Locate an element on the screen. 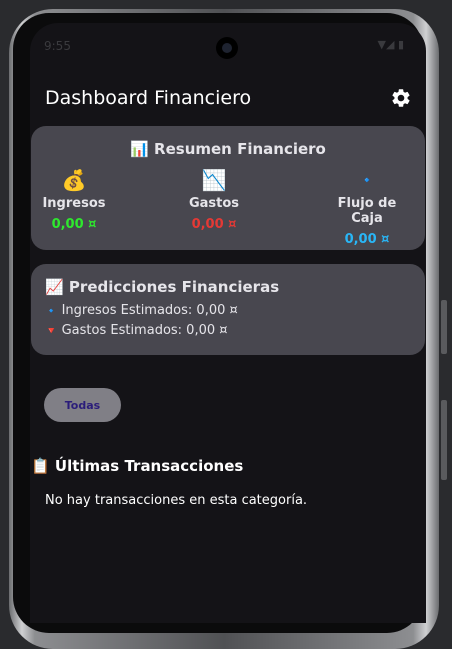  chart-decreasing-icon: 📉 is located at coordinates (214, 180).